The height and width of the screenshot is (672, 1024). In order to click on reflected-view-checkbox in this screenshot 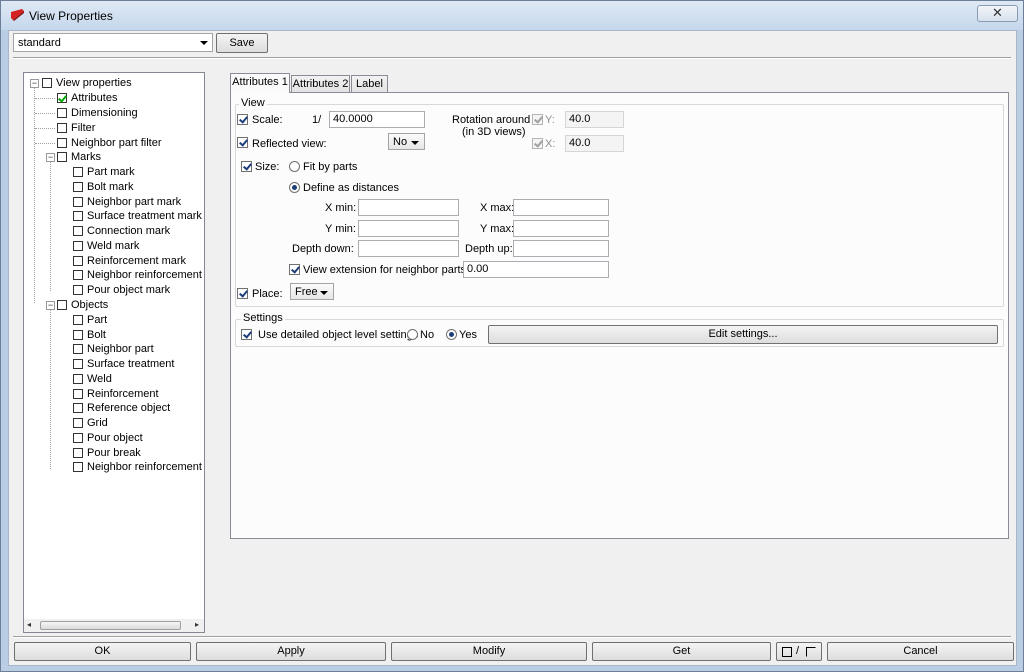, I will do `click(242, 142)`.